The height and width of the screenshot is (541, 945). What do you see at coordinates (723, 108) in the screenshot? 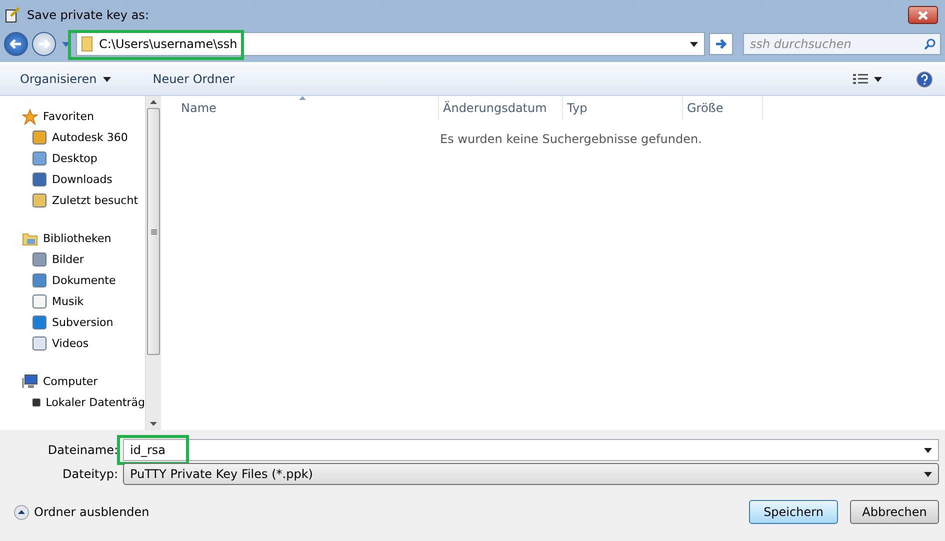
I see `column-header: Größe` at bounding box center [723, 108].